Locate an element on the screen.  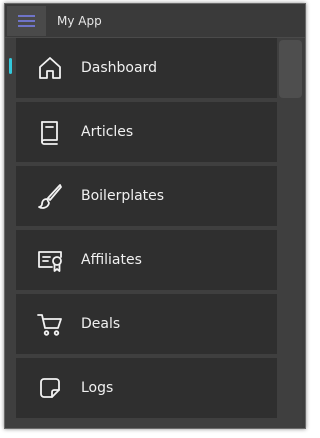
nav-item-logs: Logs is located at coordinates (146, 388).